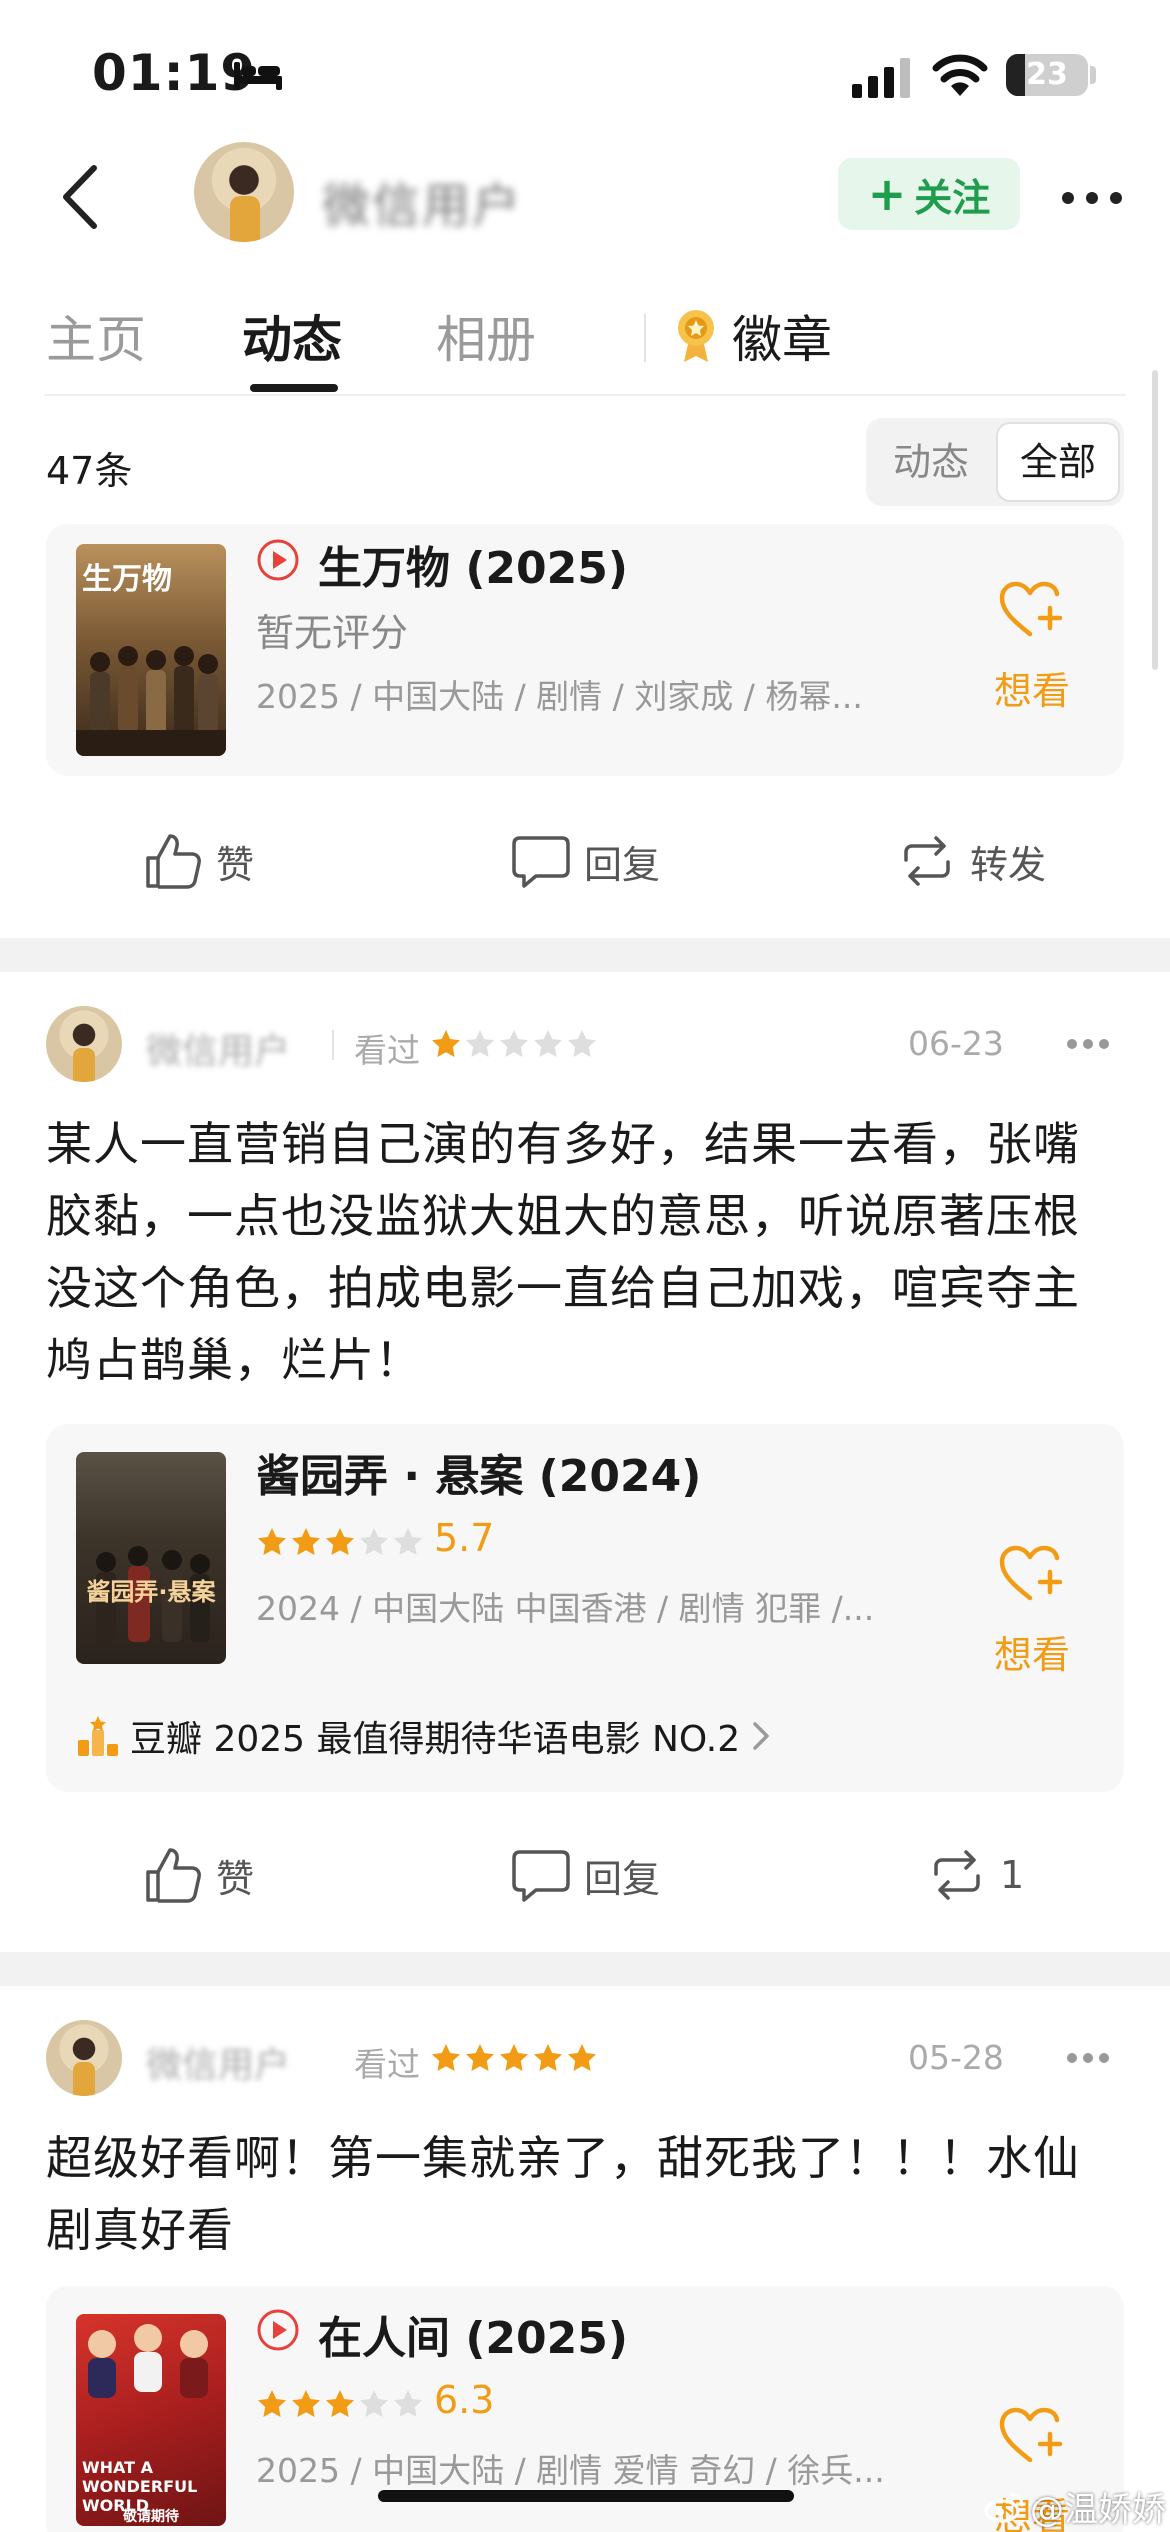 The width and height of the screenshot is (1170, 2532). I want to click on medal-badge-icon, so click(696, 336).